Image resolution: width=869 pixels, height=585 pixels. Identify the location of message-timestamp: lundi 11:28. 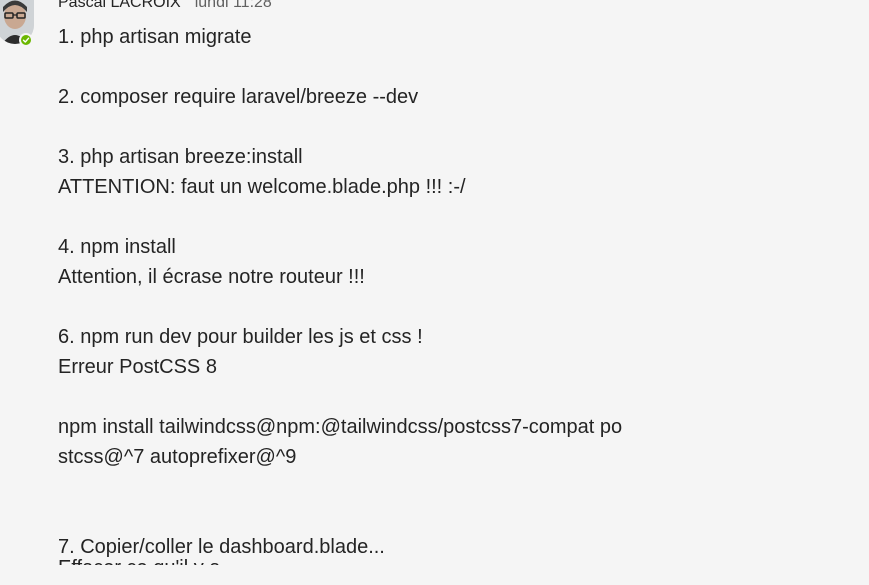
(233, 5).